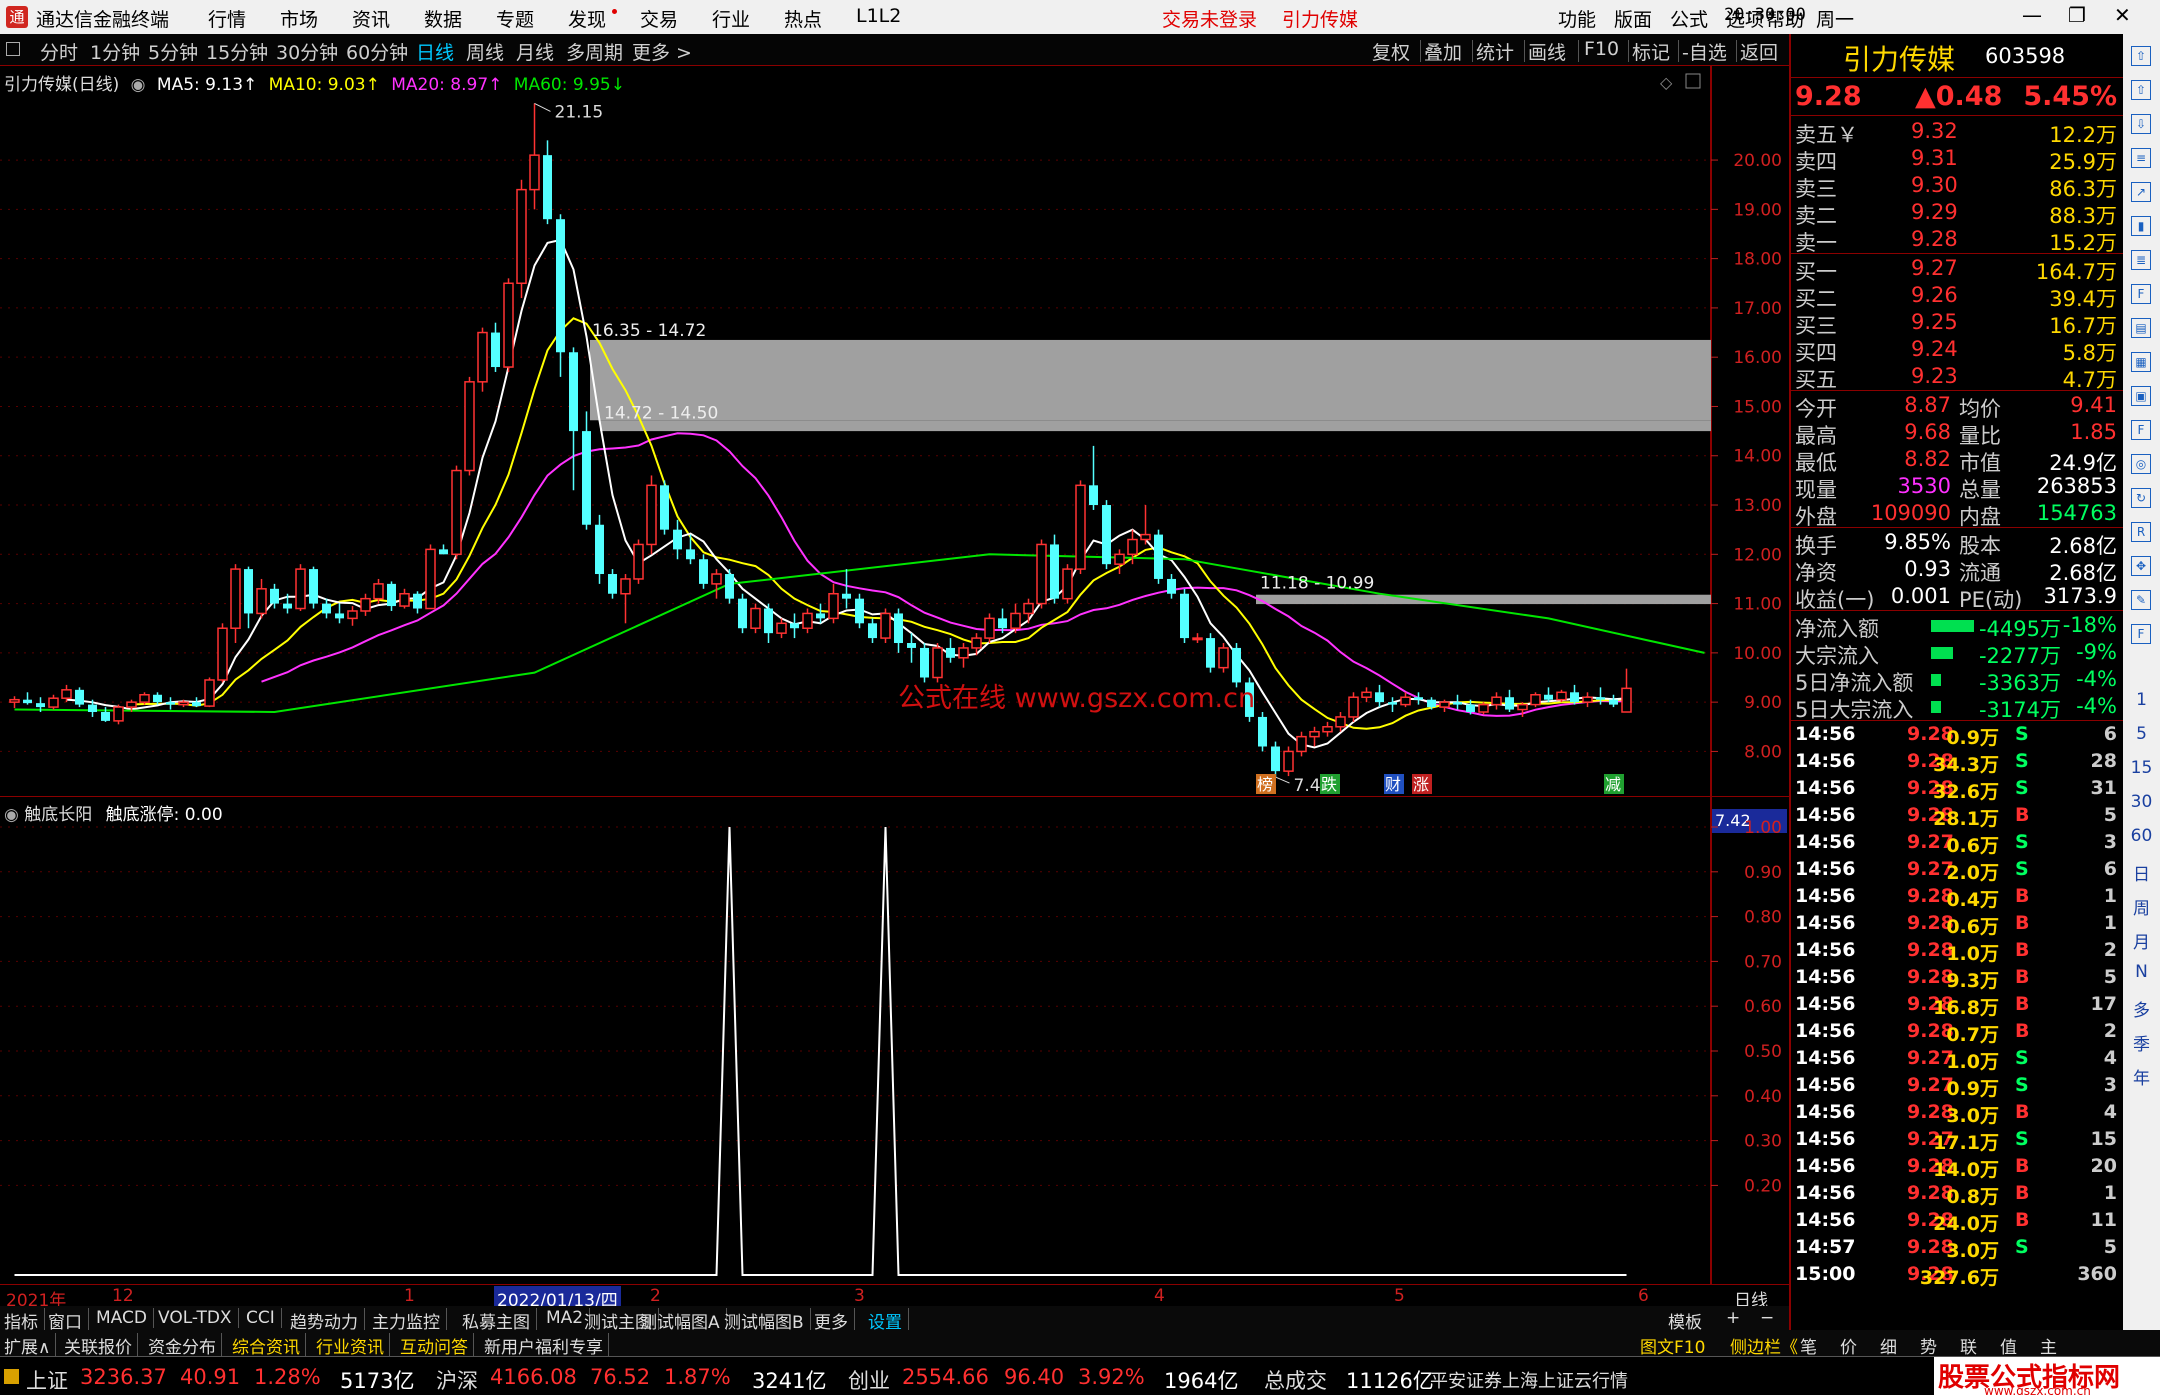 This screenshot has width=2160, height=1395. Describe the element at coordinates (198, 1318) in the screenshot. I see `indicator-tab: VOL-TDX` at that location.